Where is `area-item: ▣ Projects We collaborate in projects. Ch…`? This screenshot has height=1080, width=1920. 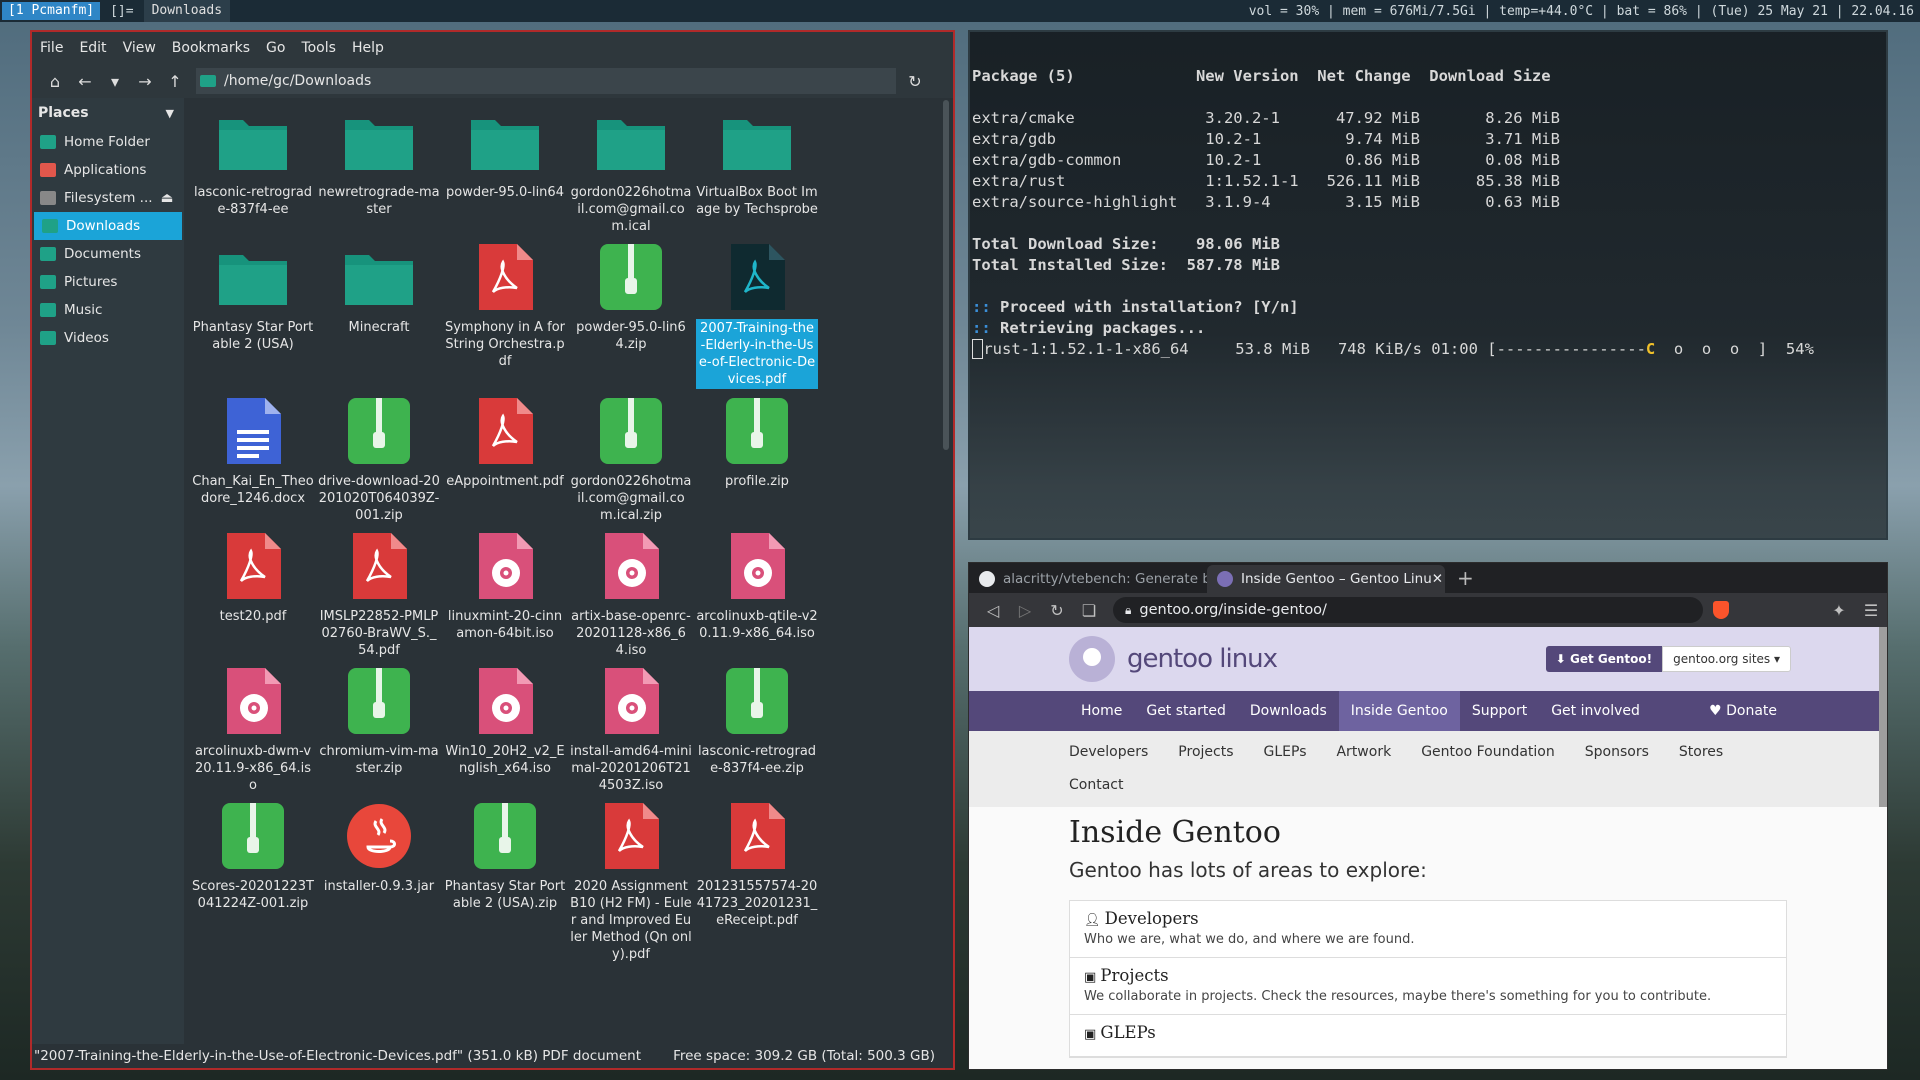
area-item: ▣ Projects We collaborate in projects. Ch… is located at coordinates (1428, 986).